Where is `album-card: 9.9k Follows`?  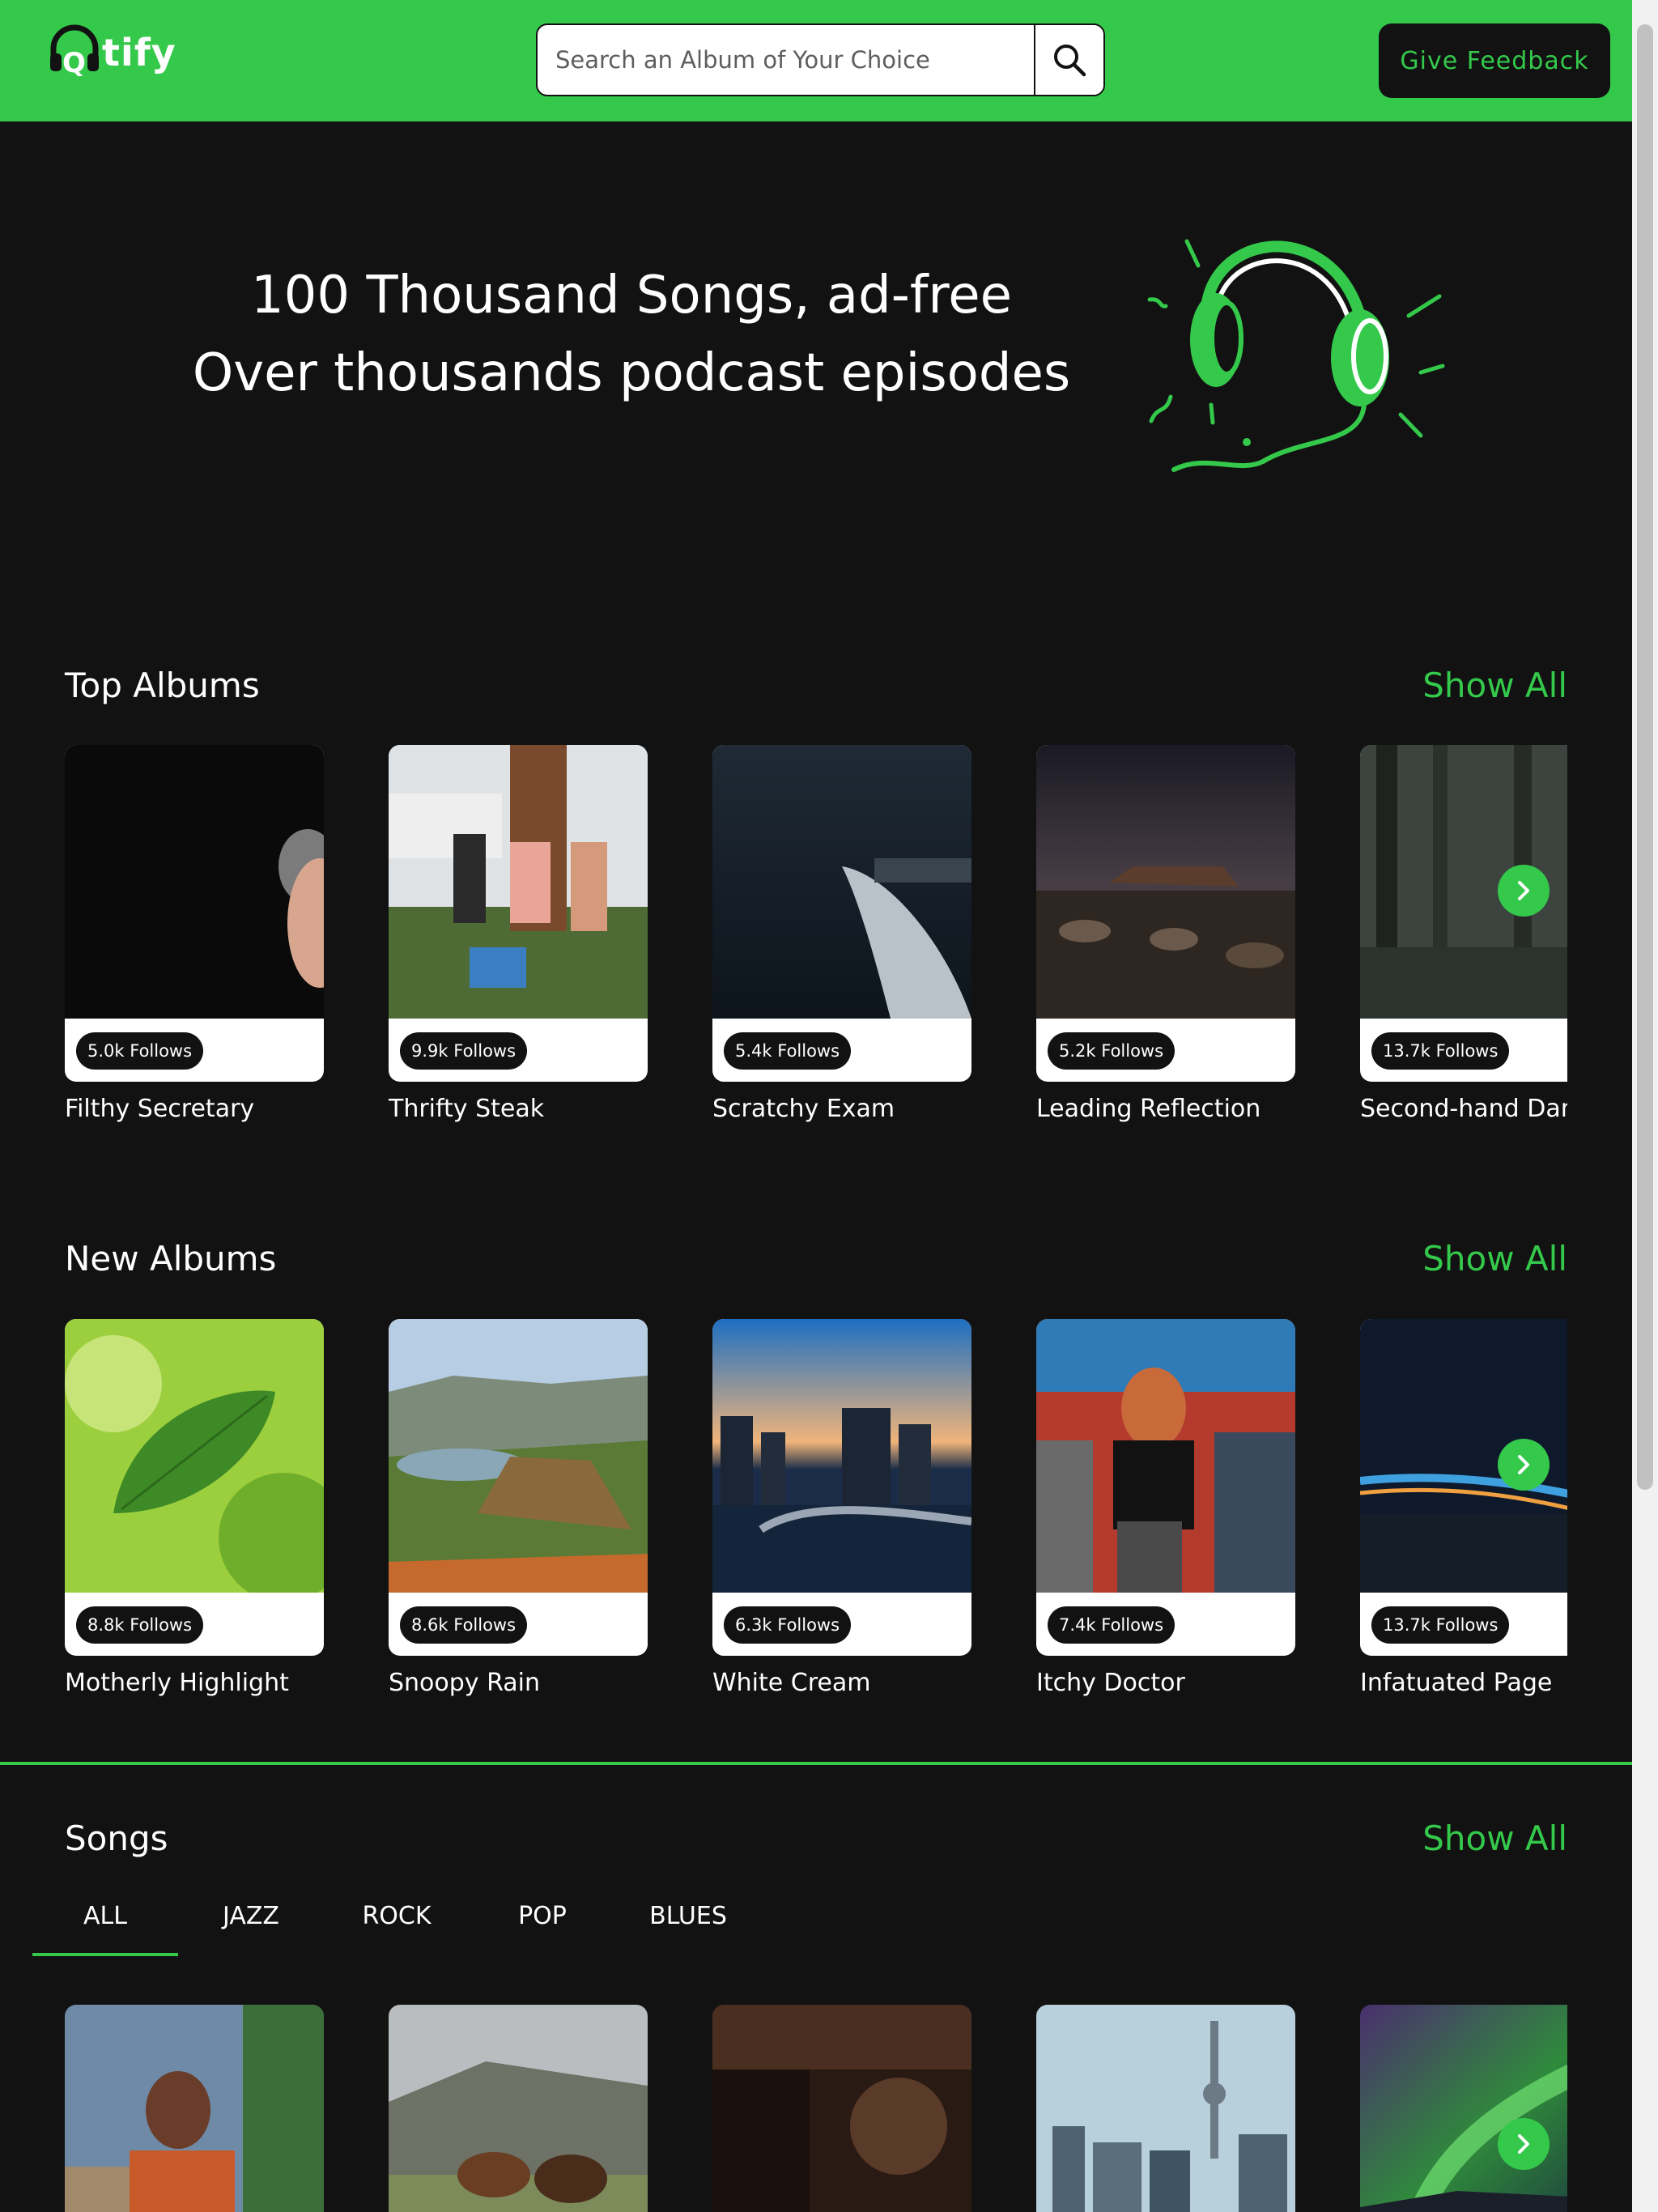 album-card: 9.9k Follows is located at coordinates (518, 914).